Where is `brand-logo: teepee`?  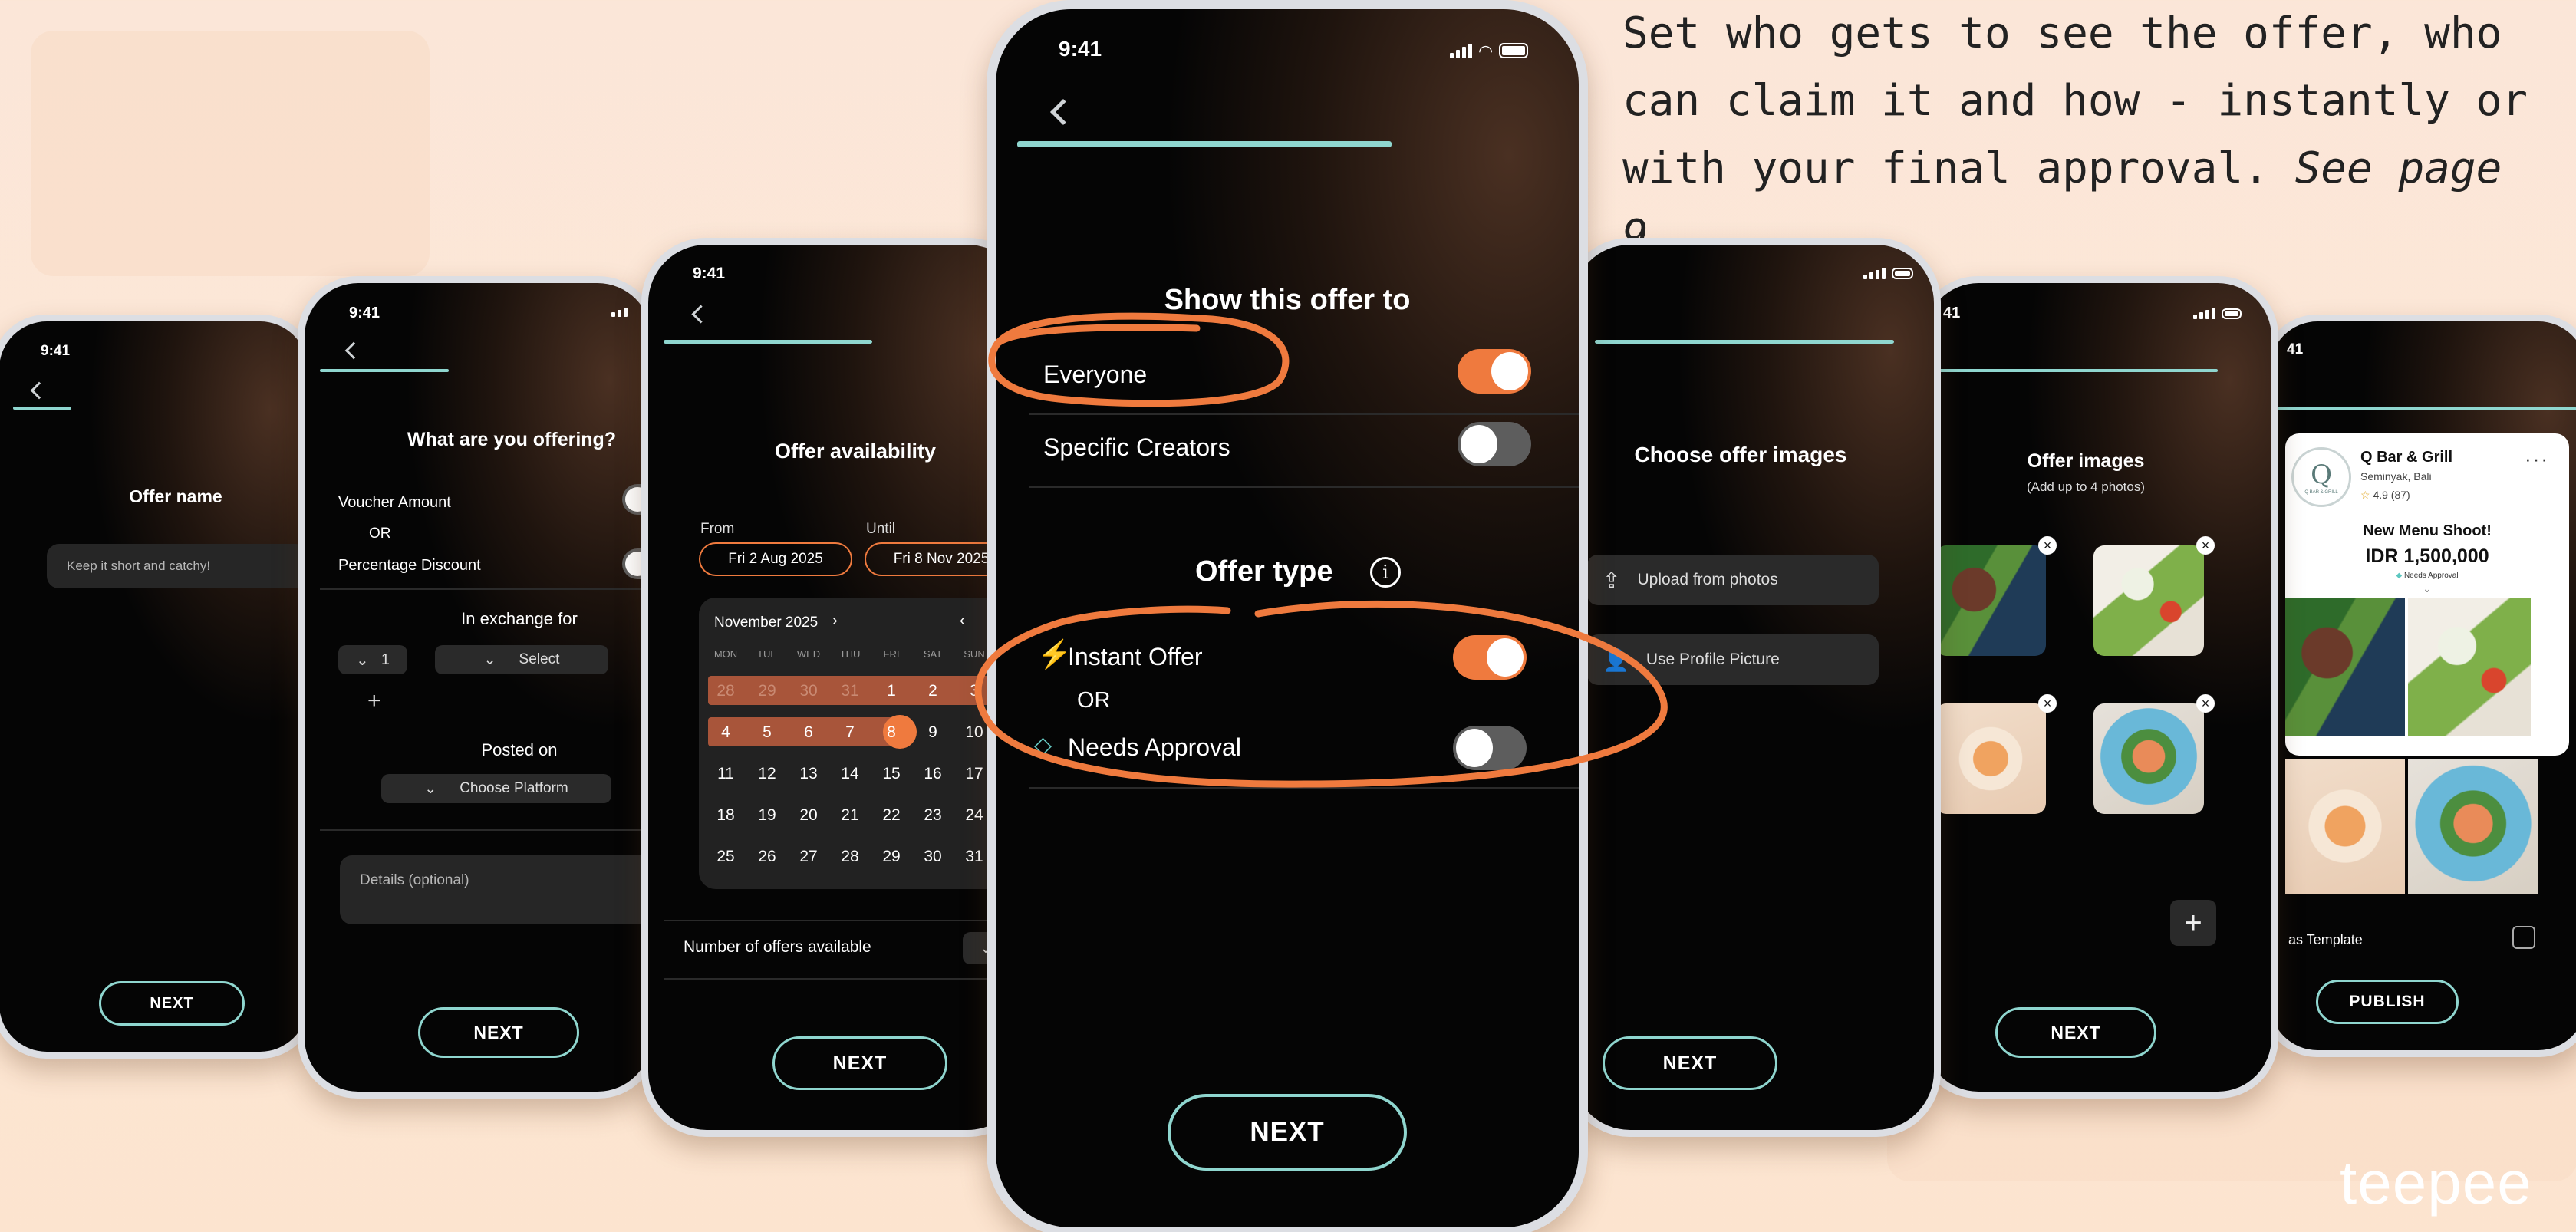 brand-logo: teepee is located at coordinates (2436, 1182).